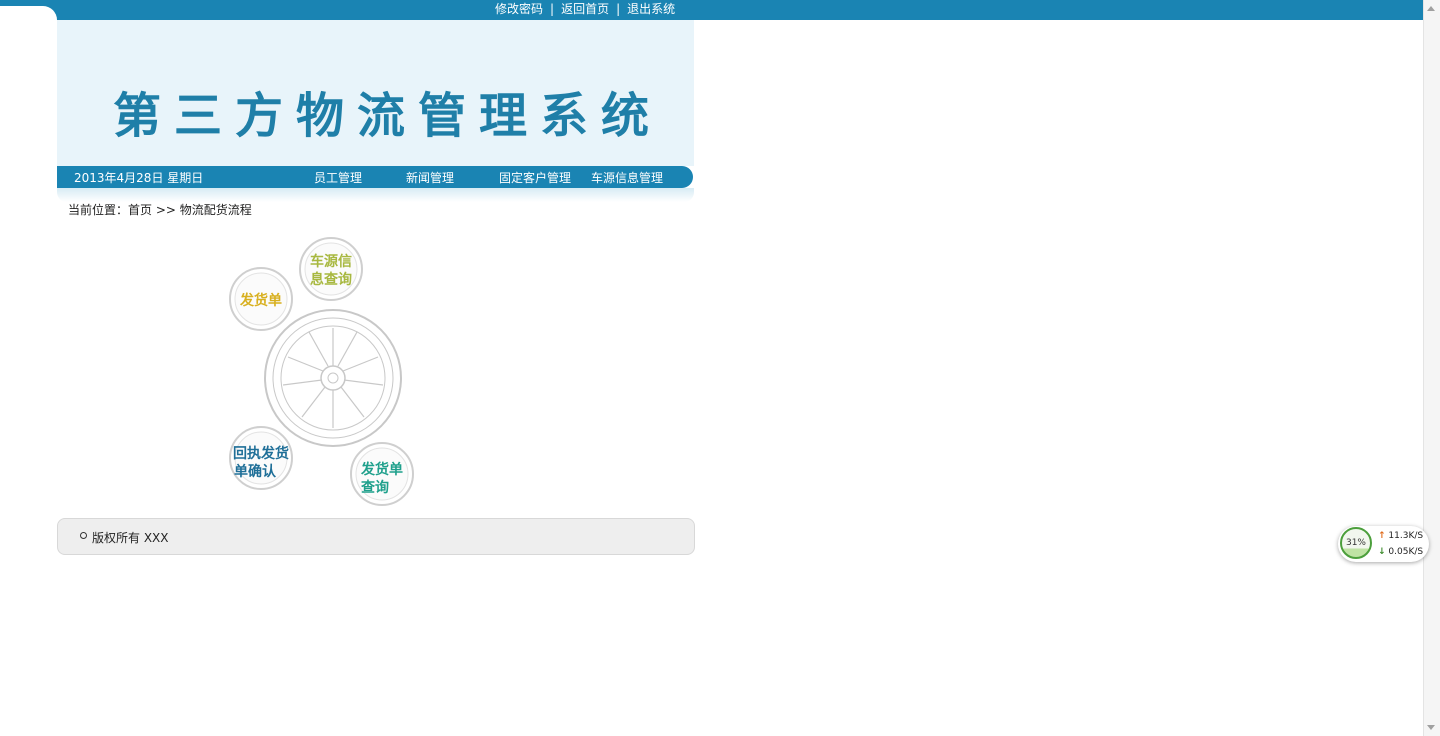 Image resolution: width=1440 pixels, height=736 pixels. I want to click on breadcrumb: 当前位置：首页 >> 物流配货流程, so click(160, 209).